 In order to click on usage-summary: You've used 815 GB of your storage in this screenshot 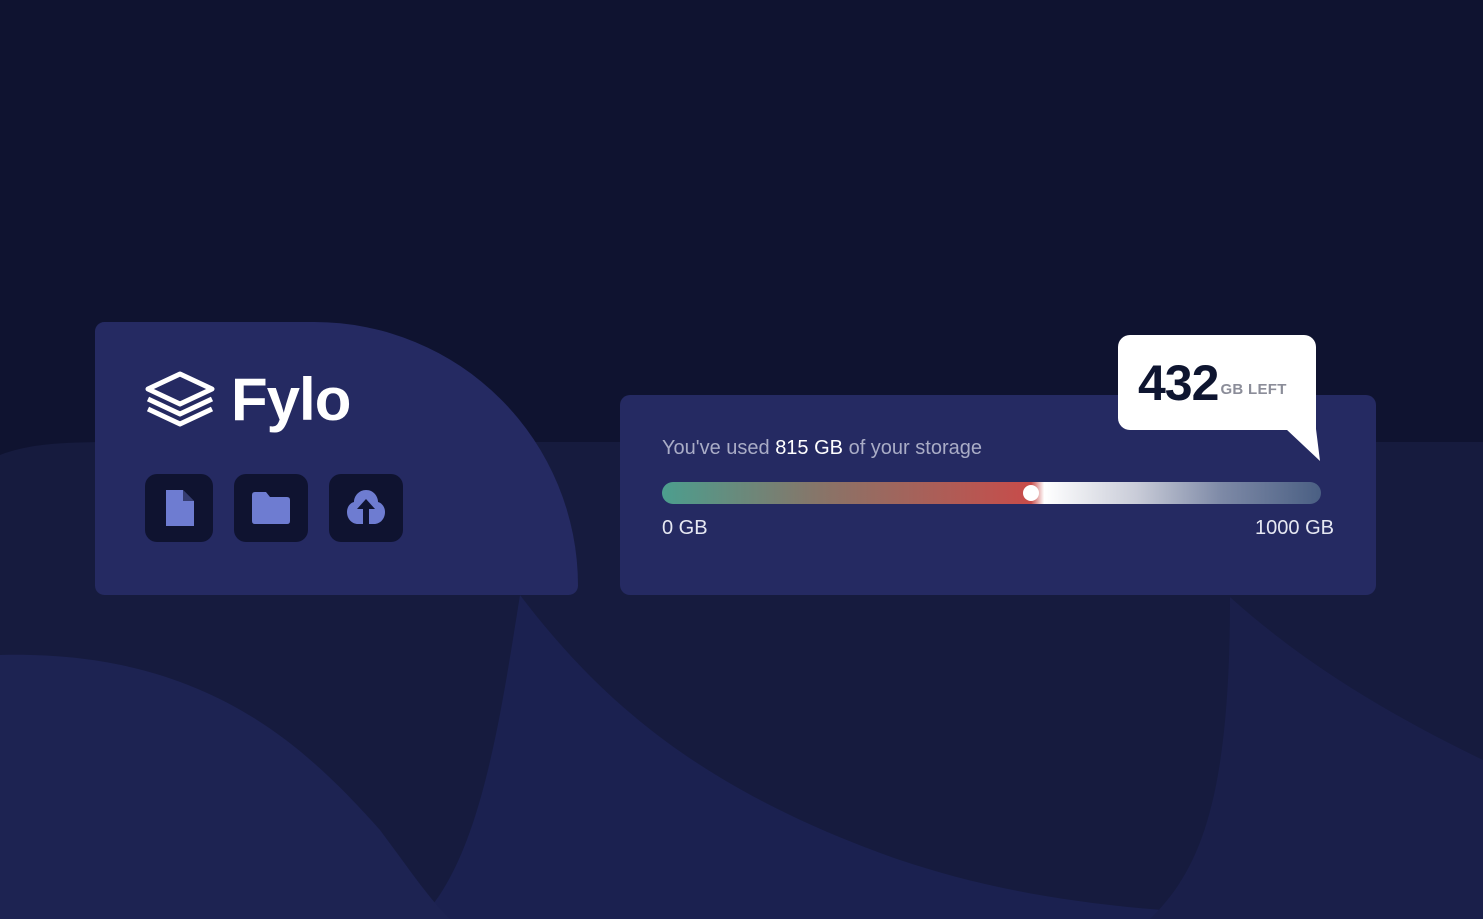, I will do `click(822, 448)`.